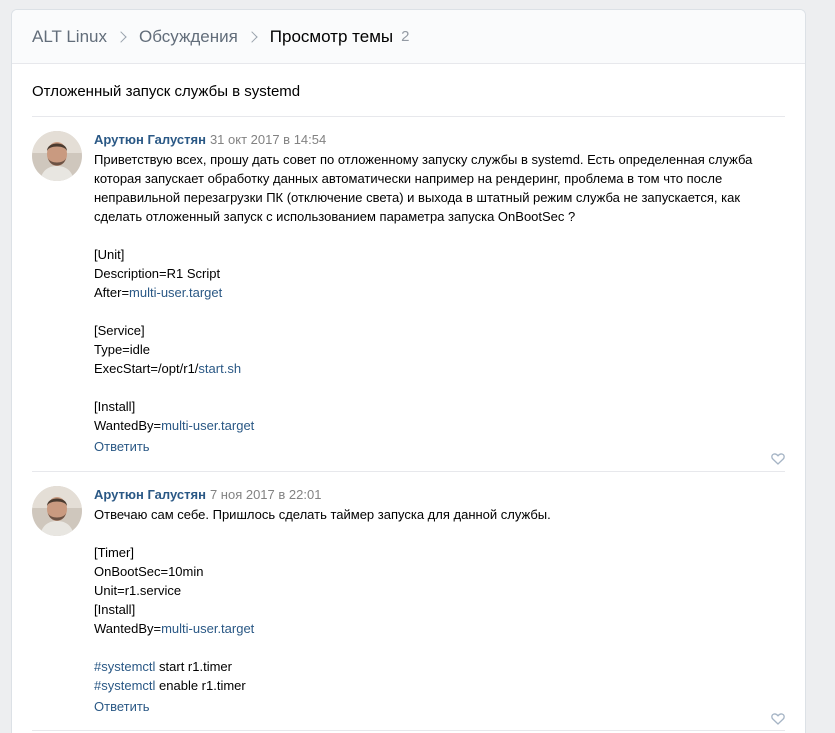 The width and height of the screenshot is (835, 733). Describe the element at coordinates (122, 349) in the screenshot. I see `post-text-segment: Type=idle` at that location.